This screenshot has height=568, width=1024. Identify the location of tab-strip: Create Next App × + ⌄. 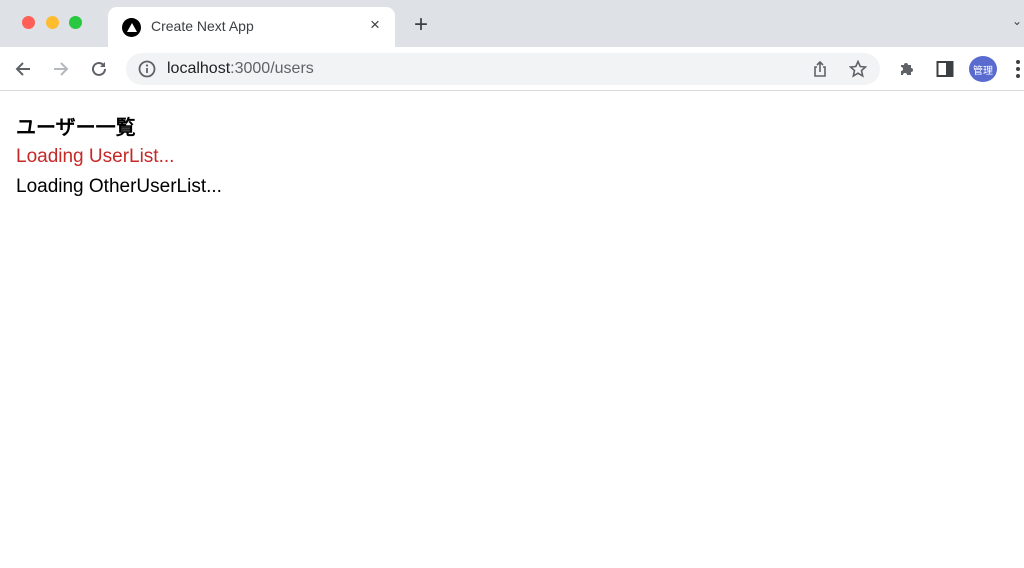
(512, 23).